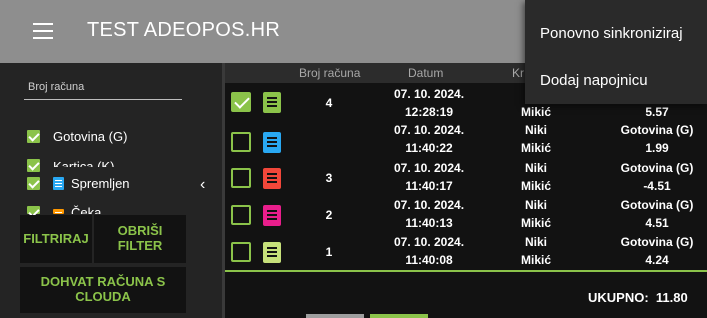 The width and height of the screenshot is (707, 318). What do you see at coordinates (84, 163) in the screenshot?
I see `filter-label-card: Kartica (K)` at bounding box center [84, 163].